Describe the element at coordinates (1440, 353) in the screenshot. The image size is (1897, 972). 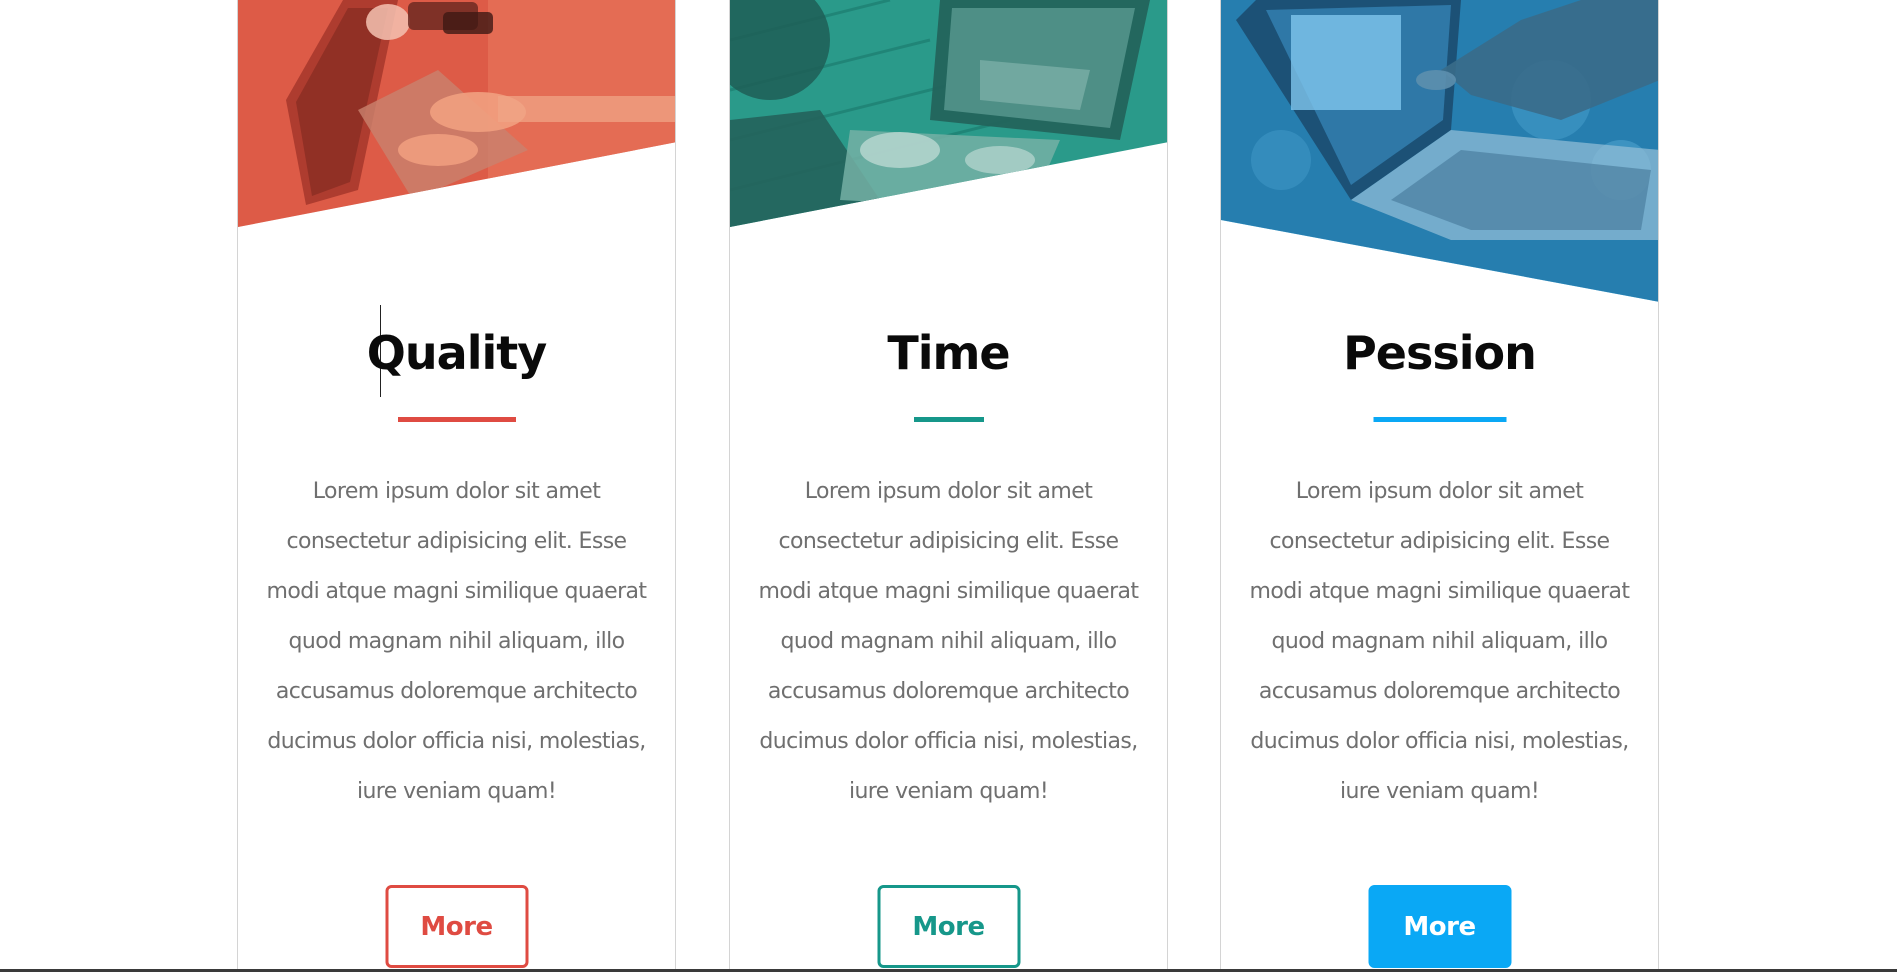
I see `card-title: Pession` at that location.